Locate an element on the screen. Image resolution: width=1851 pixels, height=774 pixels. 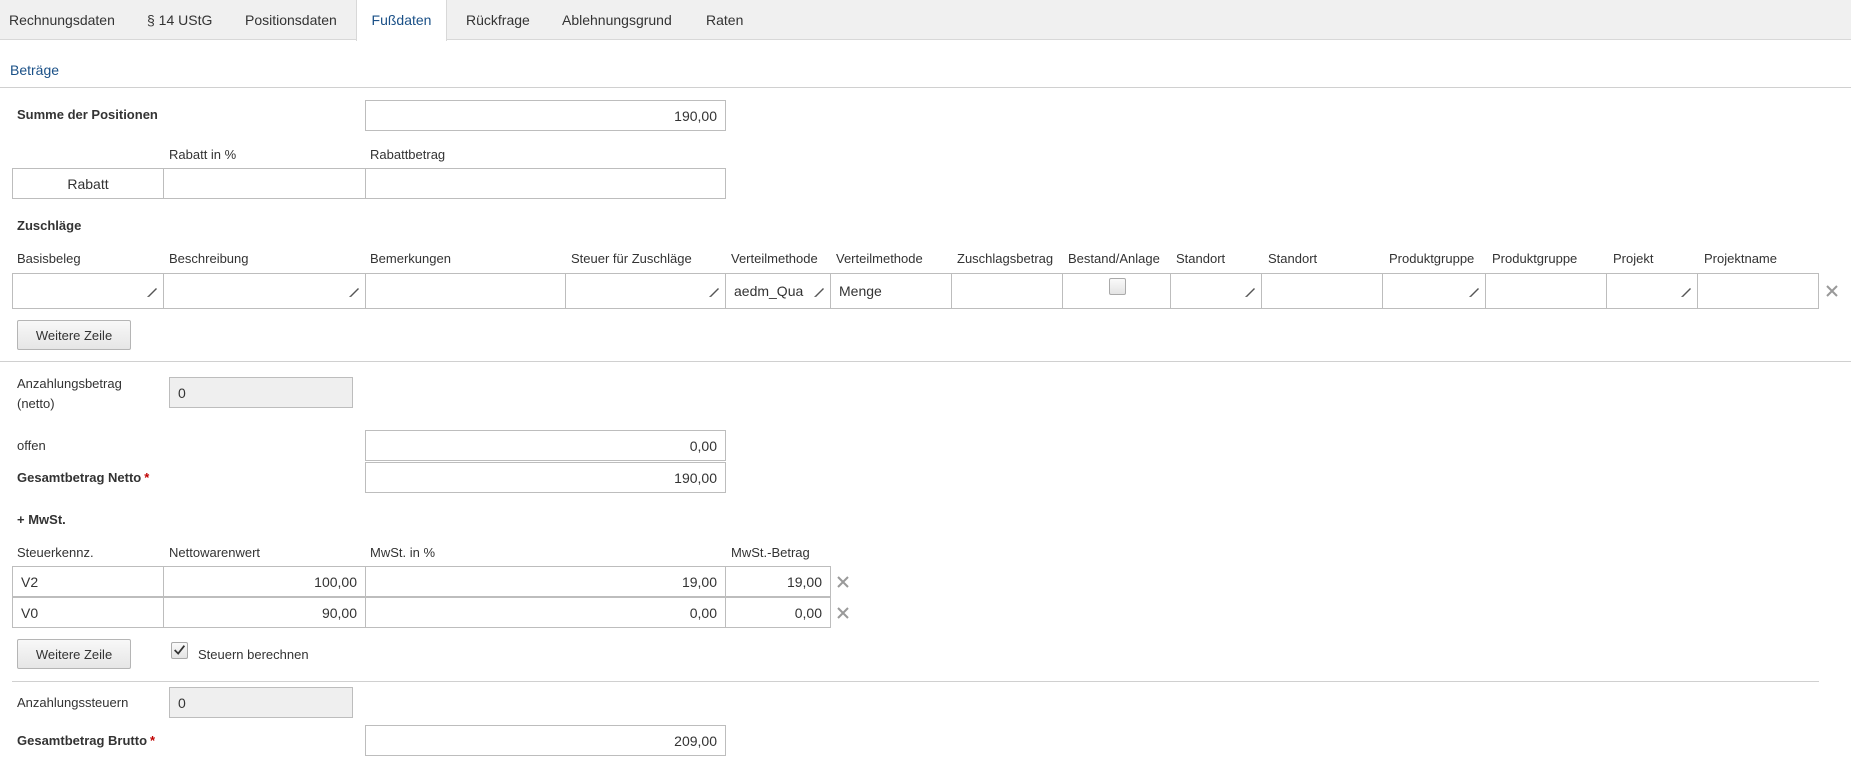
tab-fussdaten: Fußdaten is located at coordinates (401, 20).